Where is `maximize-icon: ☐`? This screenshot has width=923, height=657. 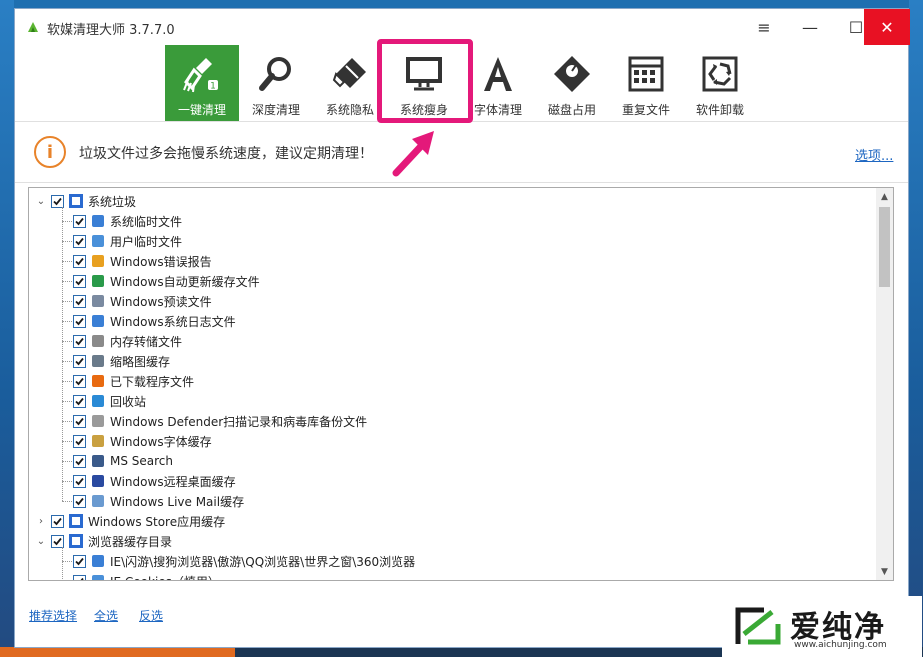 maximize-icon: ☐ is located at coordinates (856, 27).